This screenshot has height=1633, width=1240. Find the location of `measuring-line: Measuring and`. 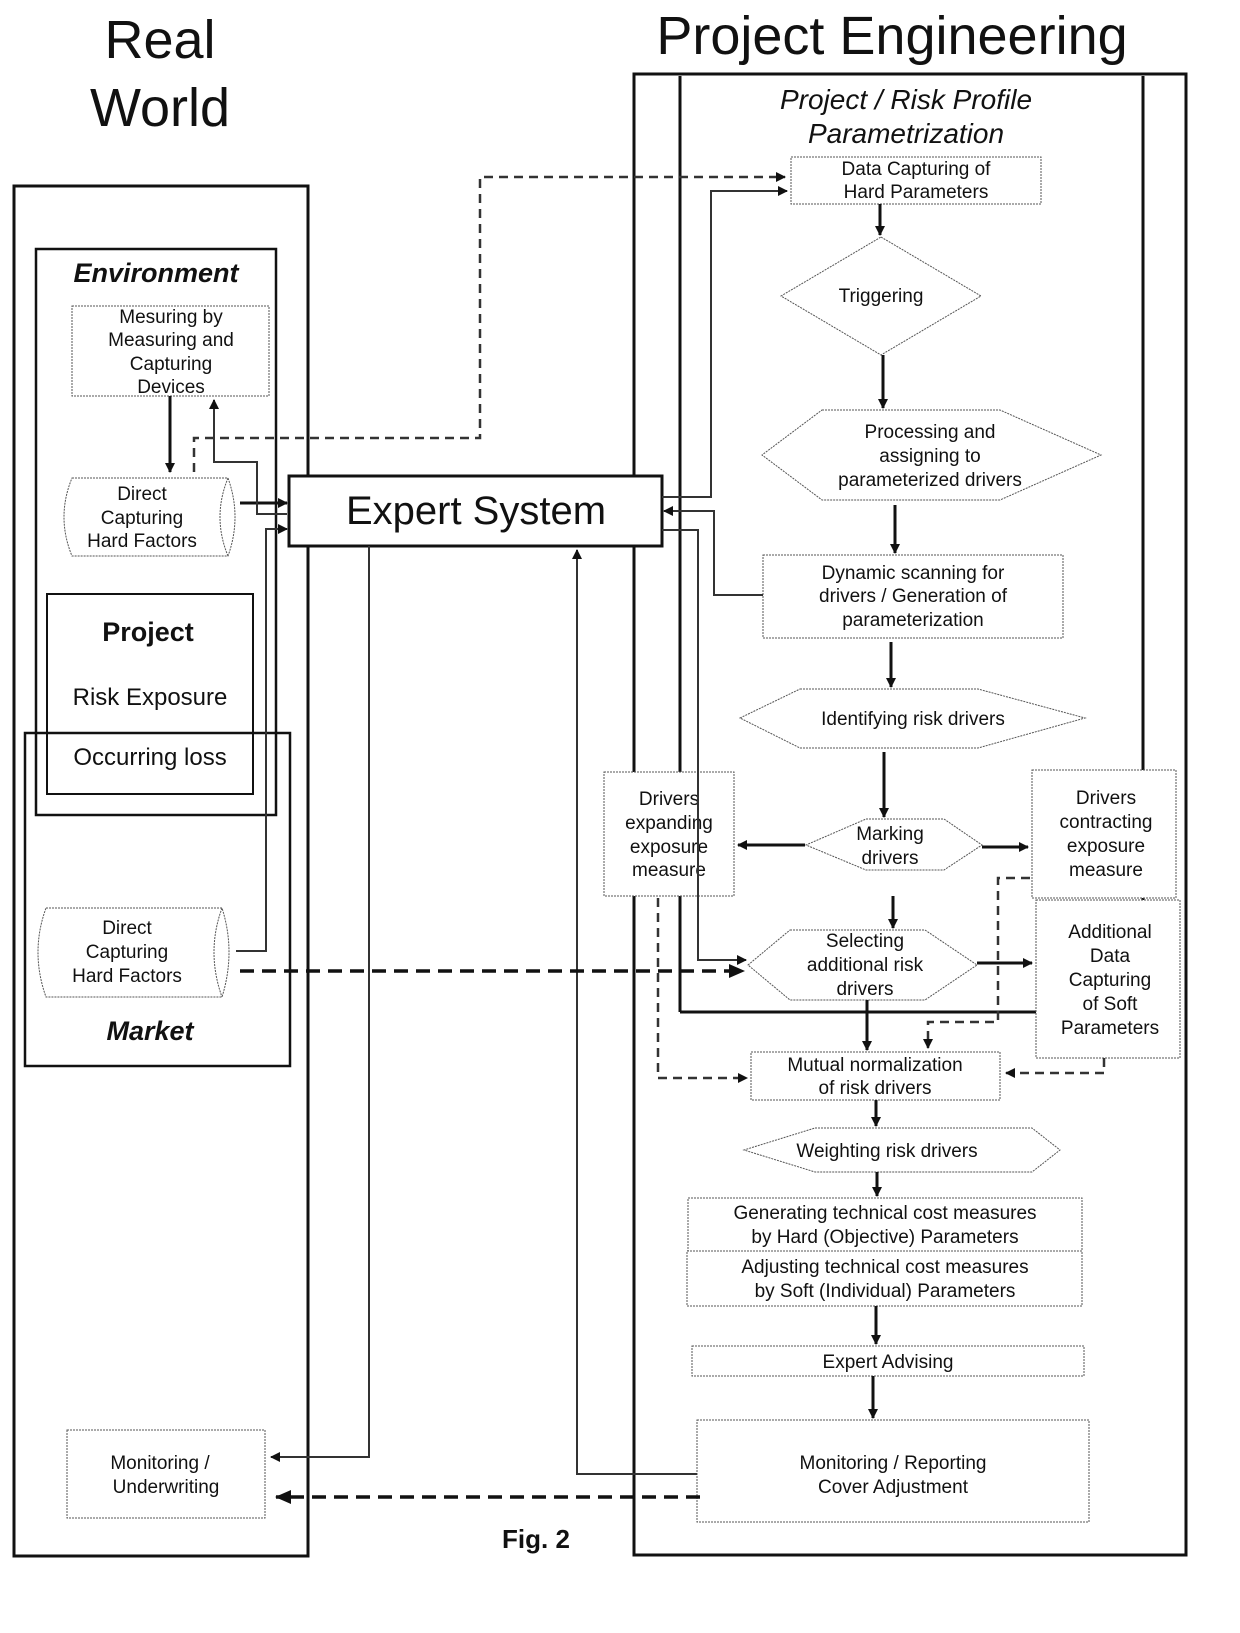

measuring-line: Measuring and is located at coordinates (171, 340).